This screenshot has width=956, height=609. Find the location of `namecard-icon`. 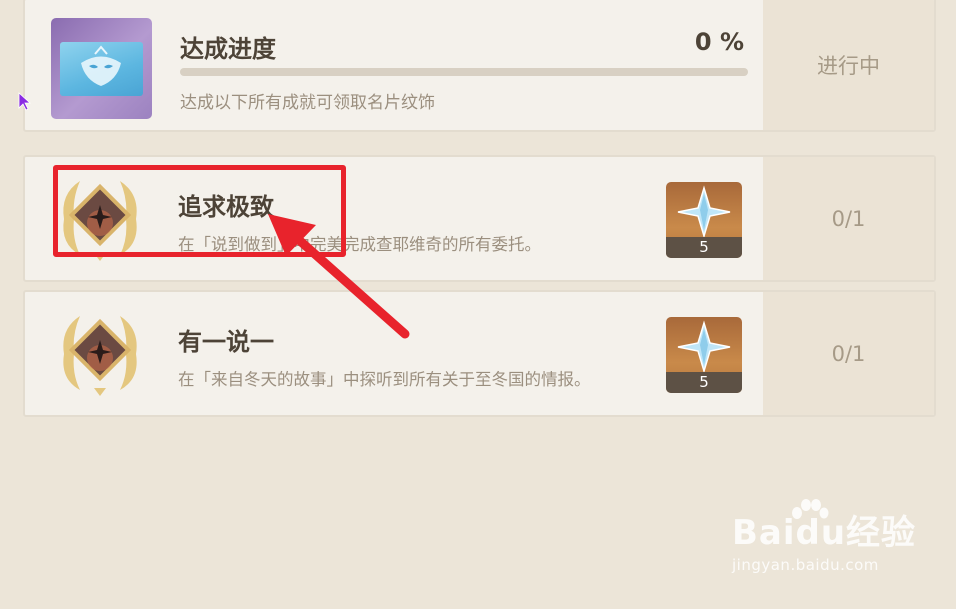

namecard-icon is located at coordinates (101, 68).